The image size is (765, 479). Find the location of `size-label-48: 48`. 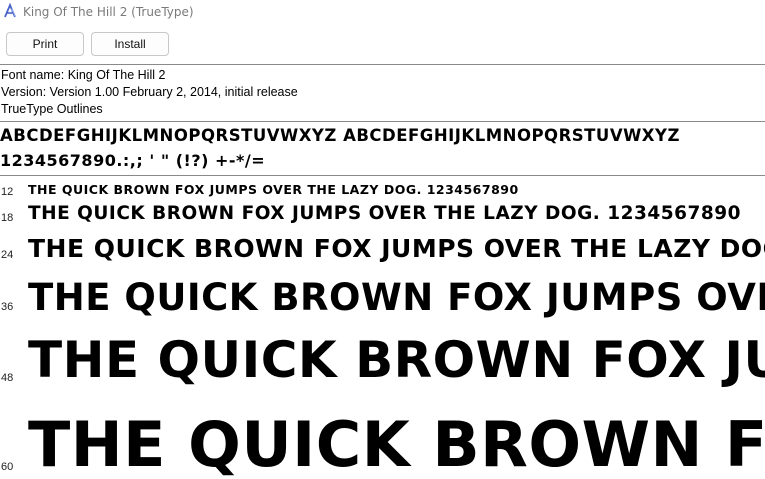

size-label-48: 48 is located at coordinates (7, 378).